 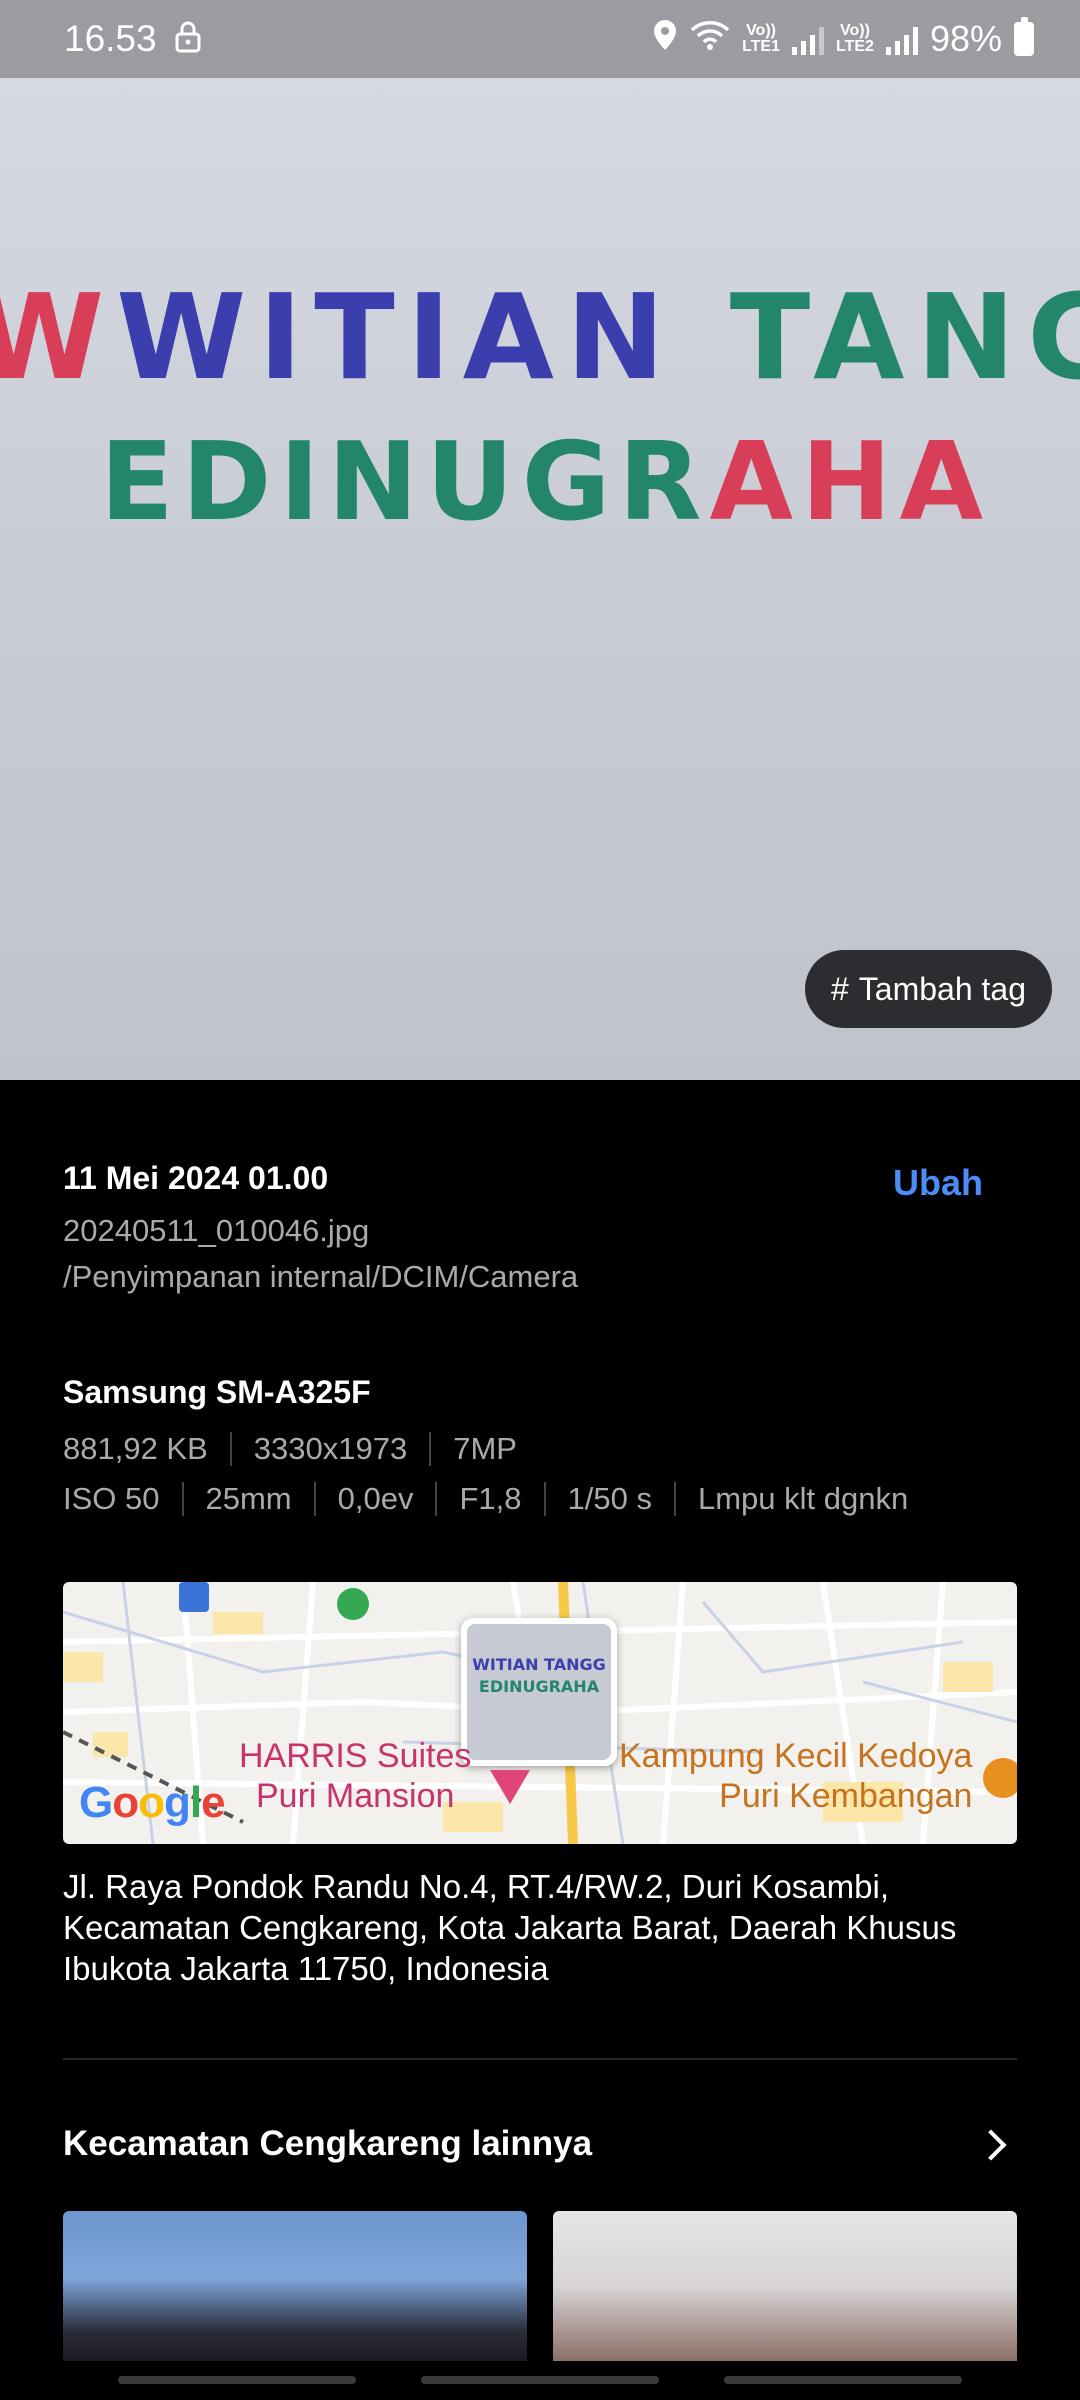 I want to click on thumb-text-line2: EDINUGRAHA, so click(x=539, y=1686).